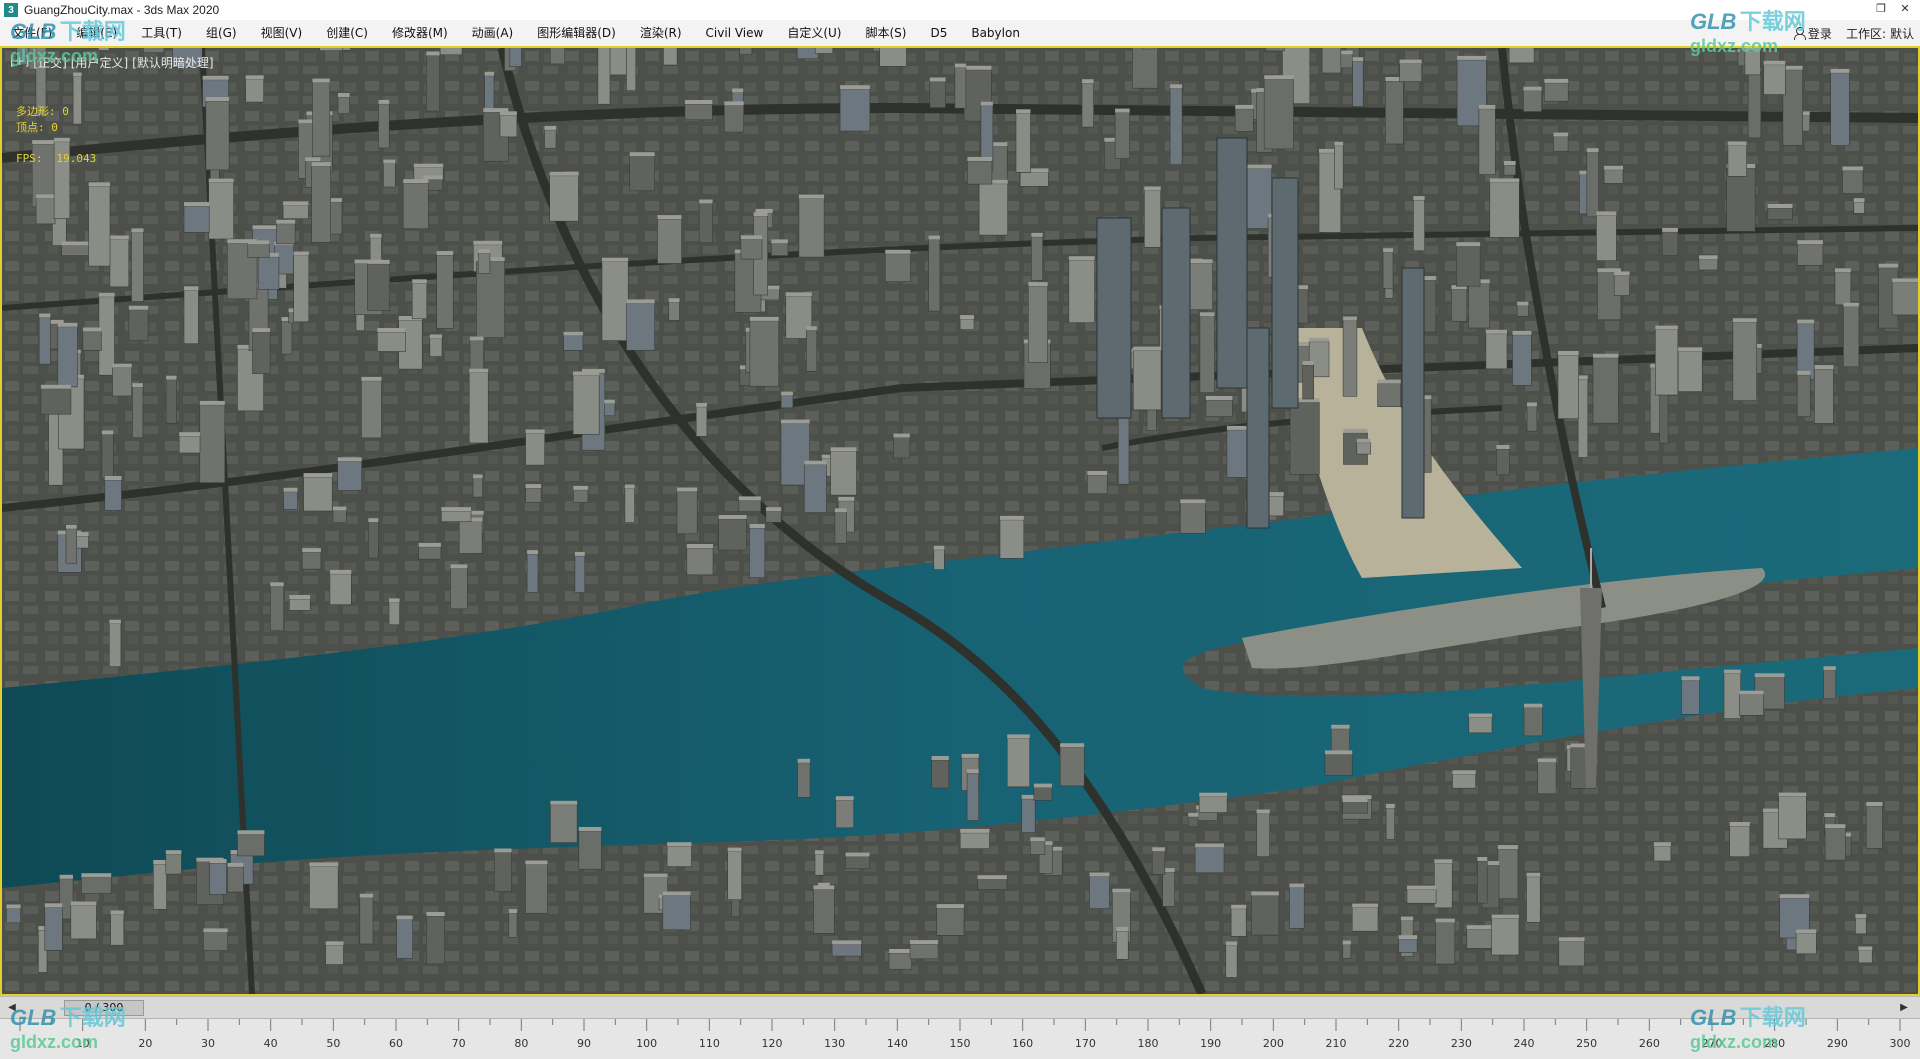  I want to click on menu-item: 自定义(U), so click(814, 33).